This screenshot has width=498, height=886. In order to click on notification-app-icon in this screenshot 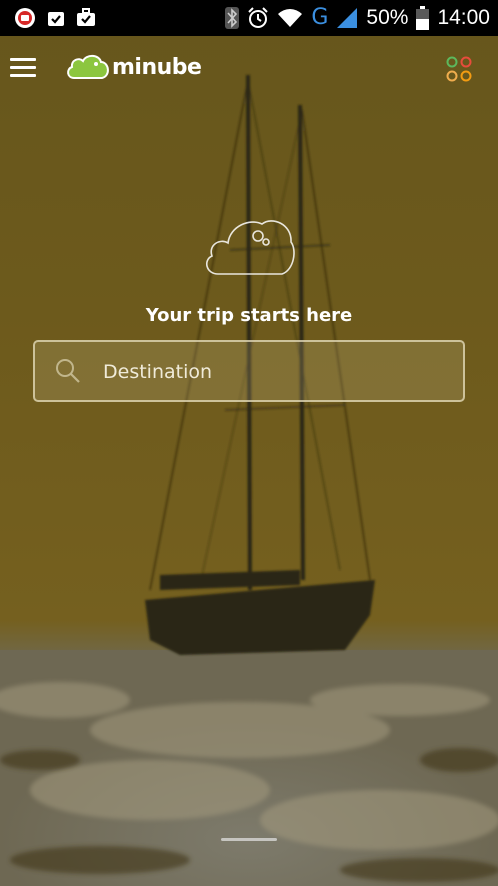, I will do `click(25, 18)`.